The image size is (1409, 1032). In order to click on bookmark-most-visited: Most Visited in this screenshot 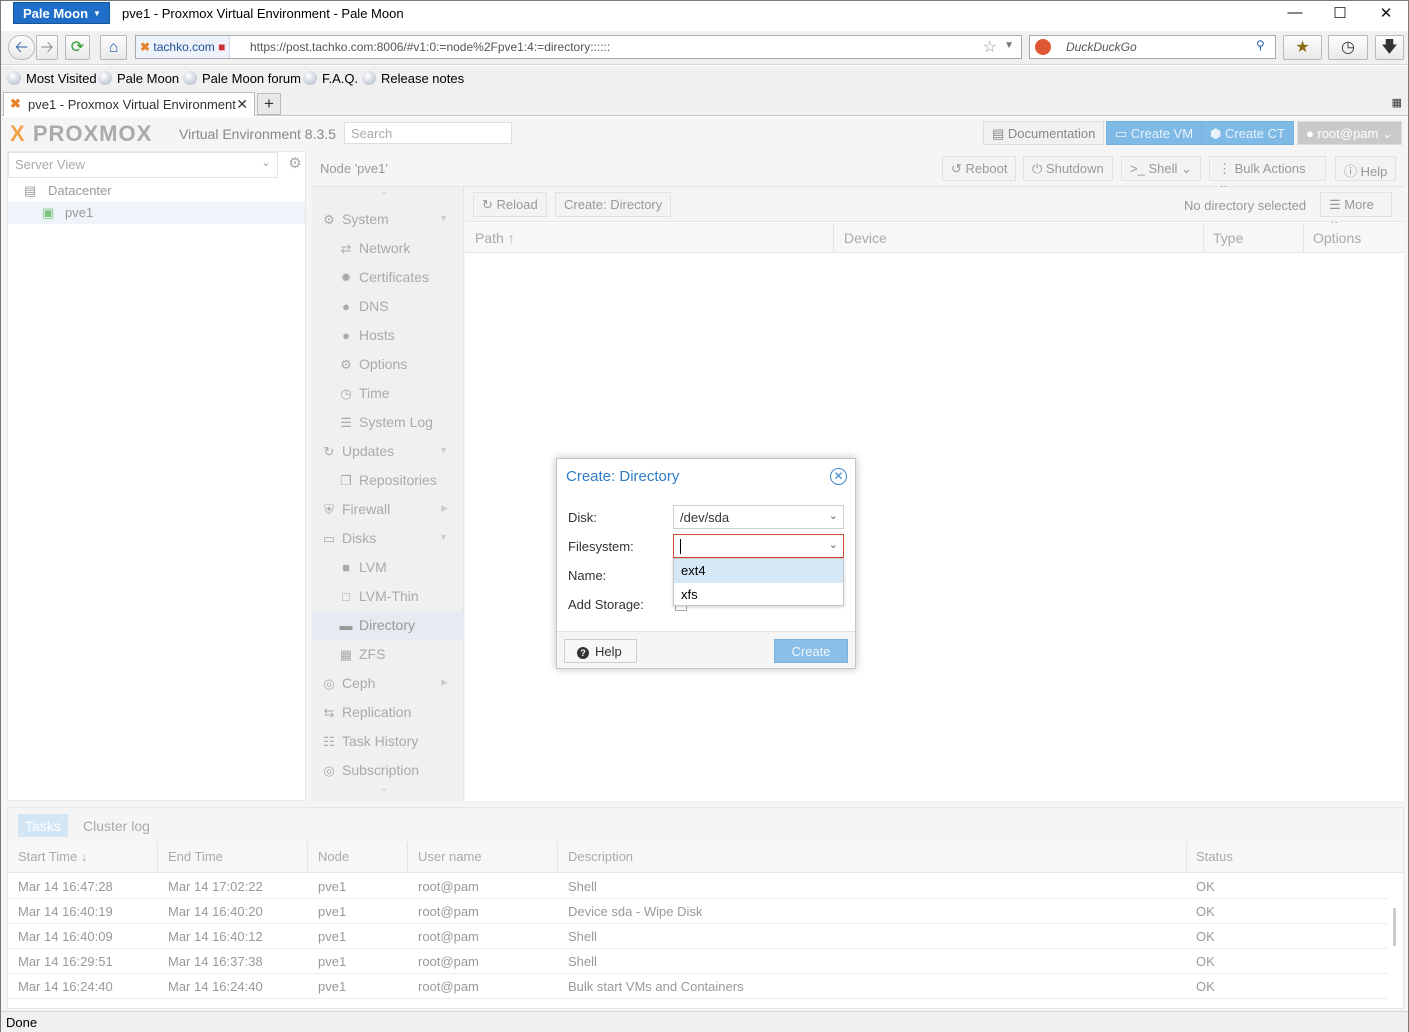, I will do `click(52, 78)`.